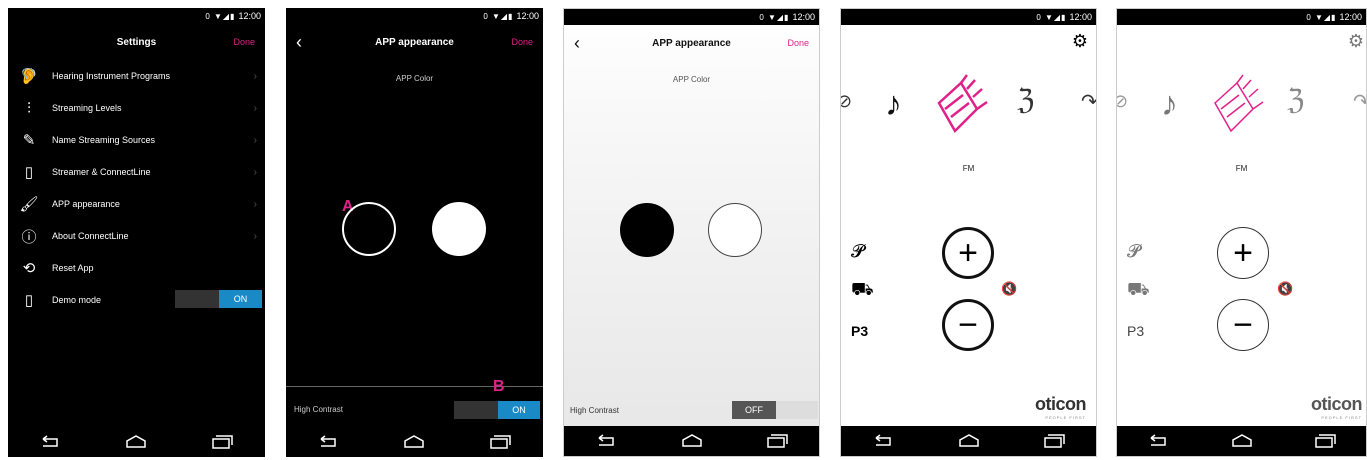 This screenshot has height=460, width=1367. I want to click on ear-icon: 🦻, so click(29, 76).